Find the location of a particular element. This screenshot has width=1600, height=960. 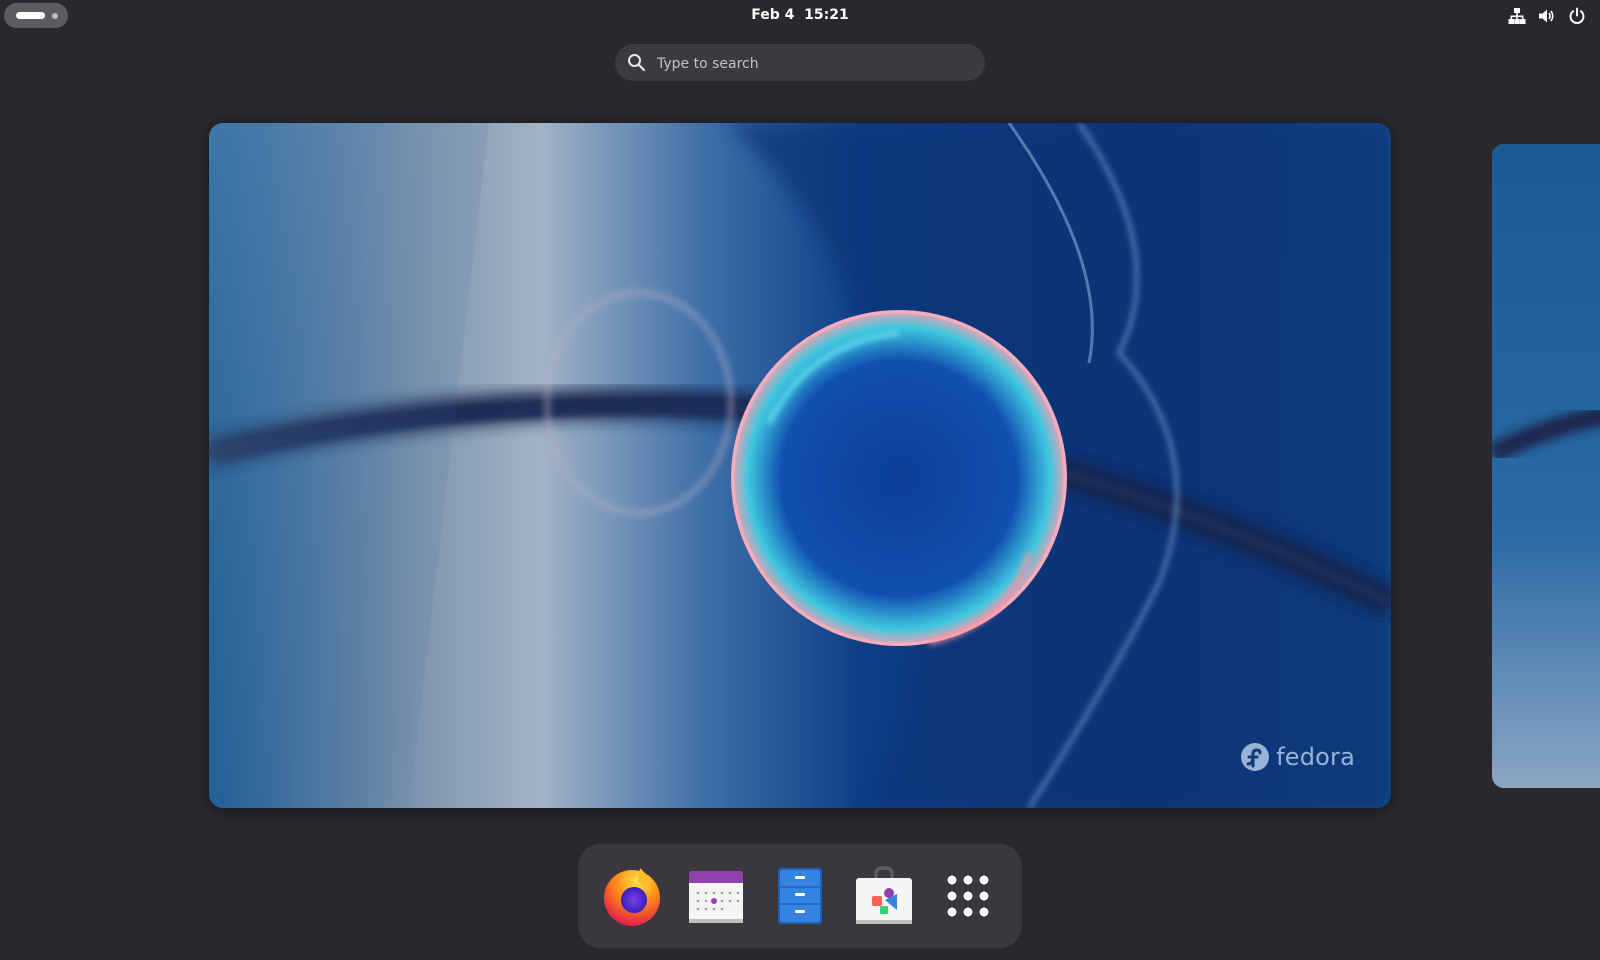

next-wallpaper is located at coordinates (1546, 466).